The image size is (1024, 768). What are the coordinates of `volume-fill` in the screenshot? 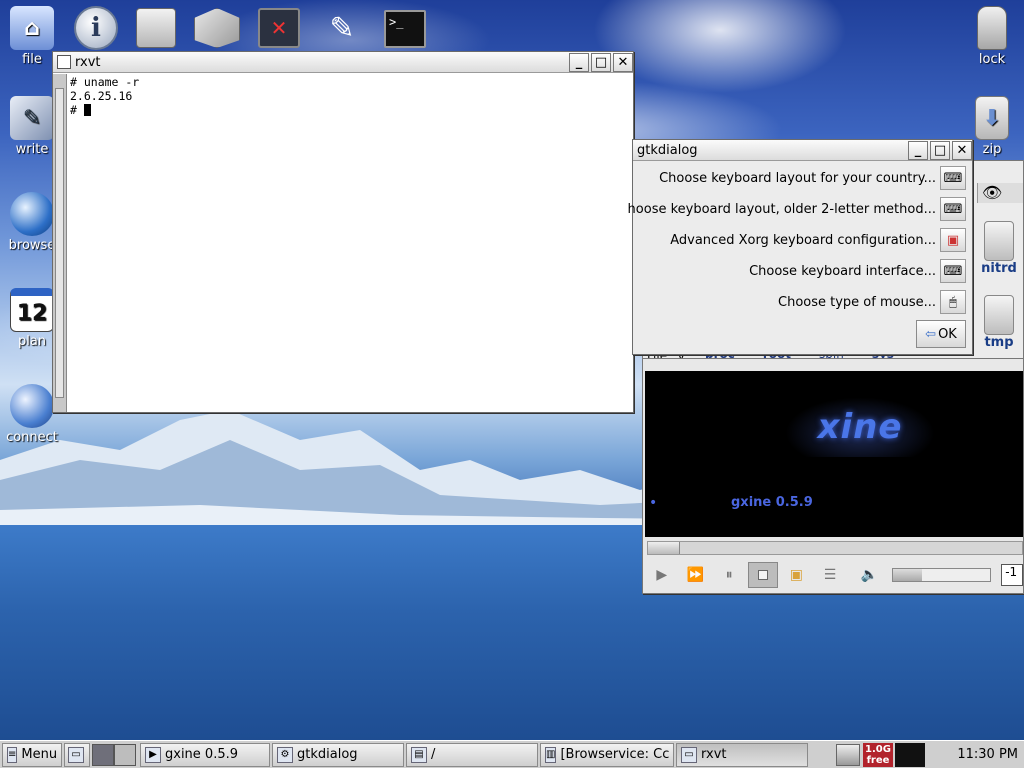 It's located at (908, 575).